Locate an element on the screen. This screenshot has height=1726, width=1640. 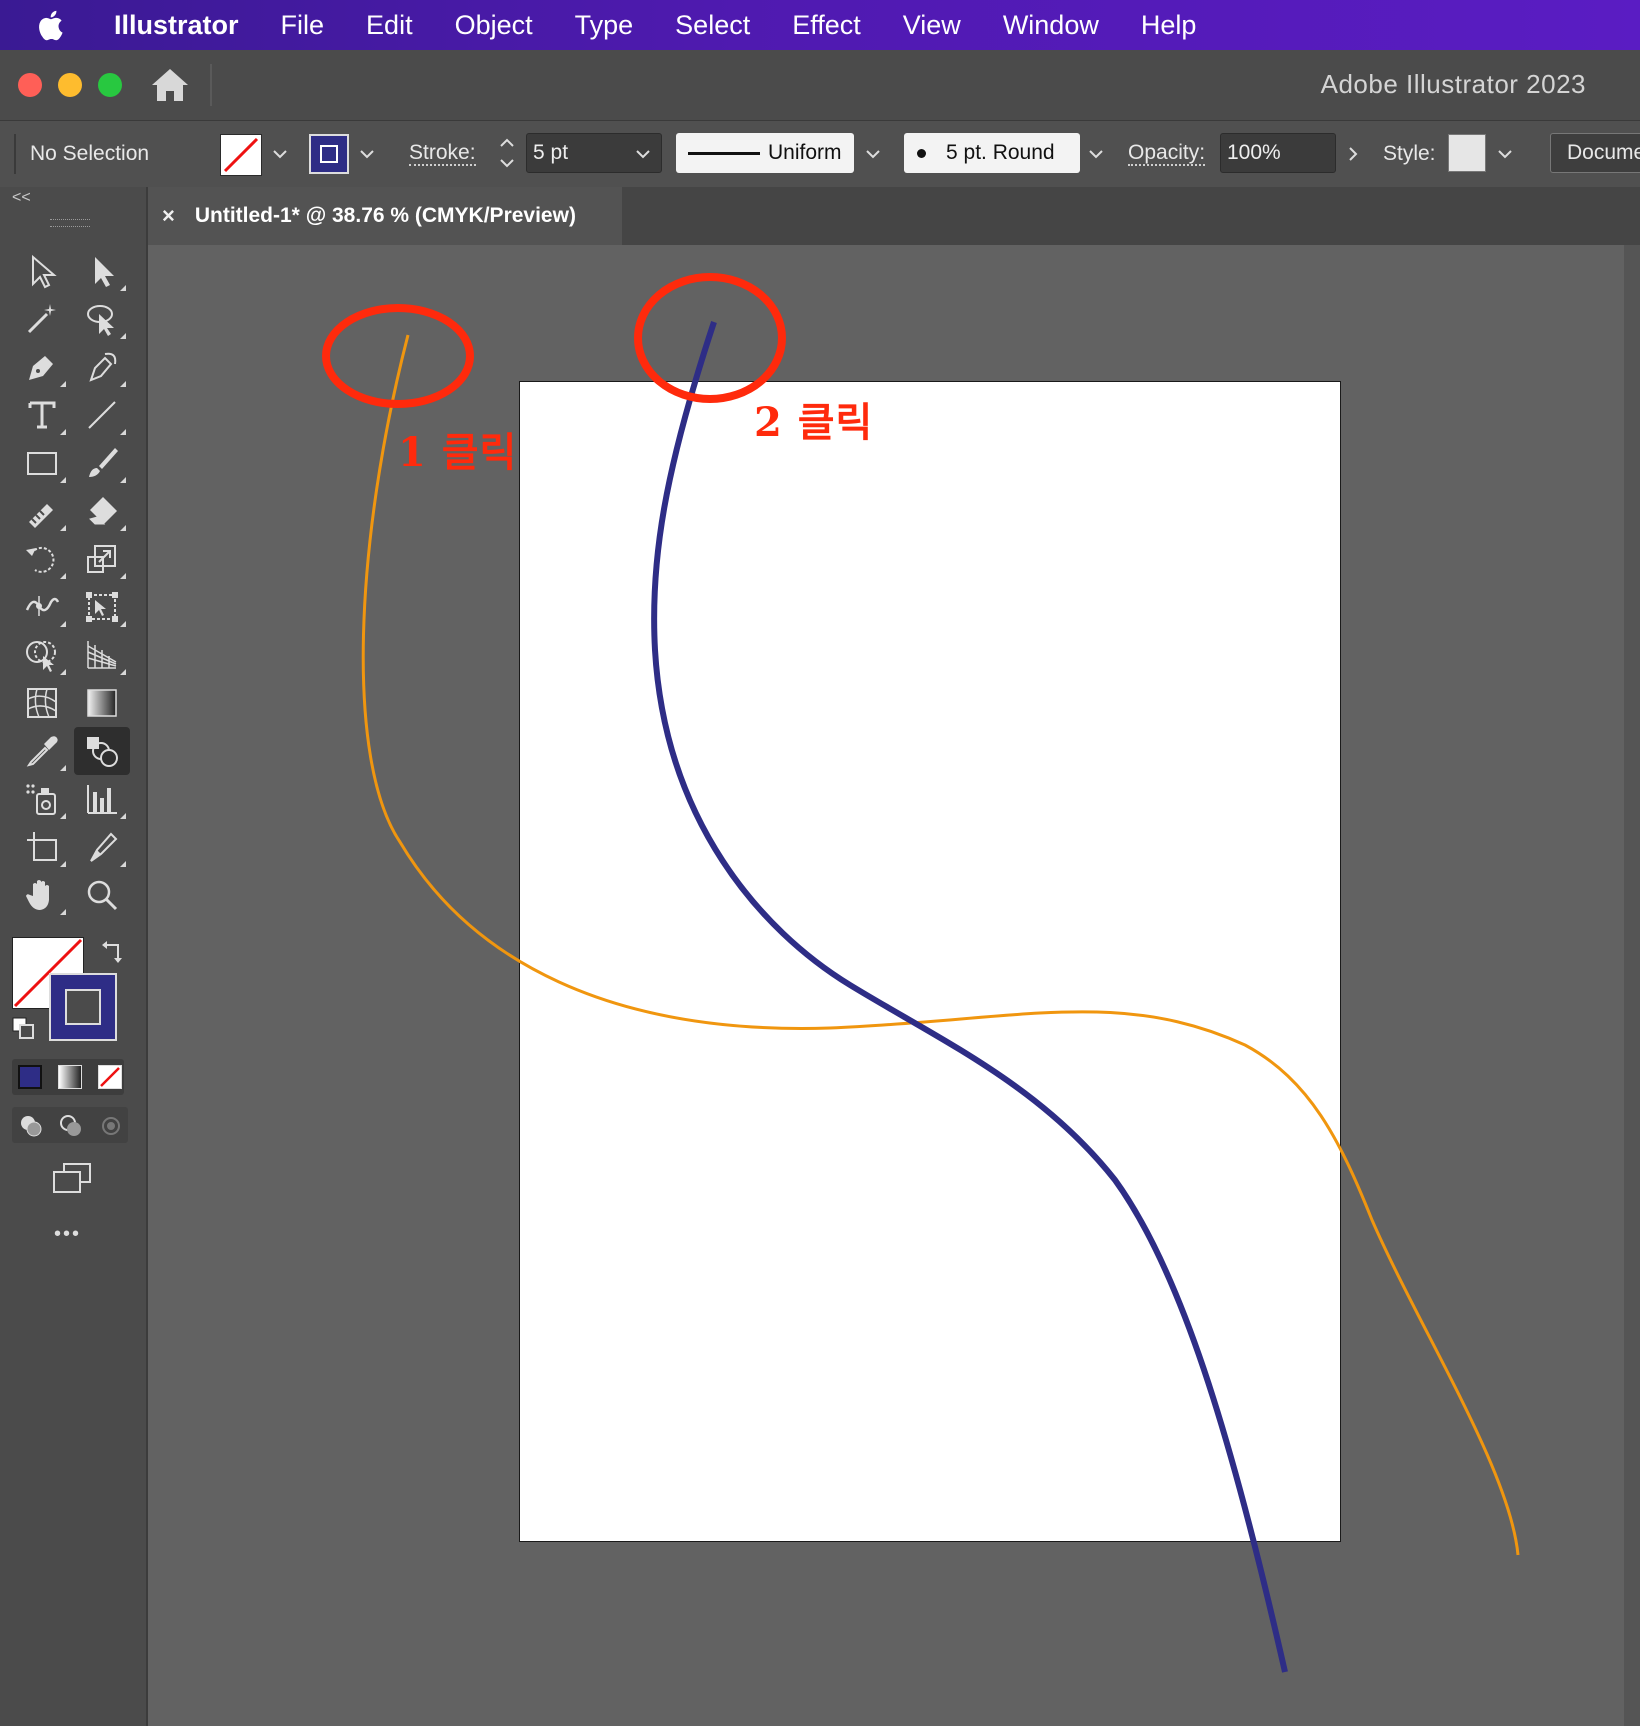
menu-select: Select is located at coordinates (712, 25).